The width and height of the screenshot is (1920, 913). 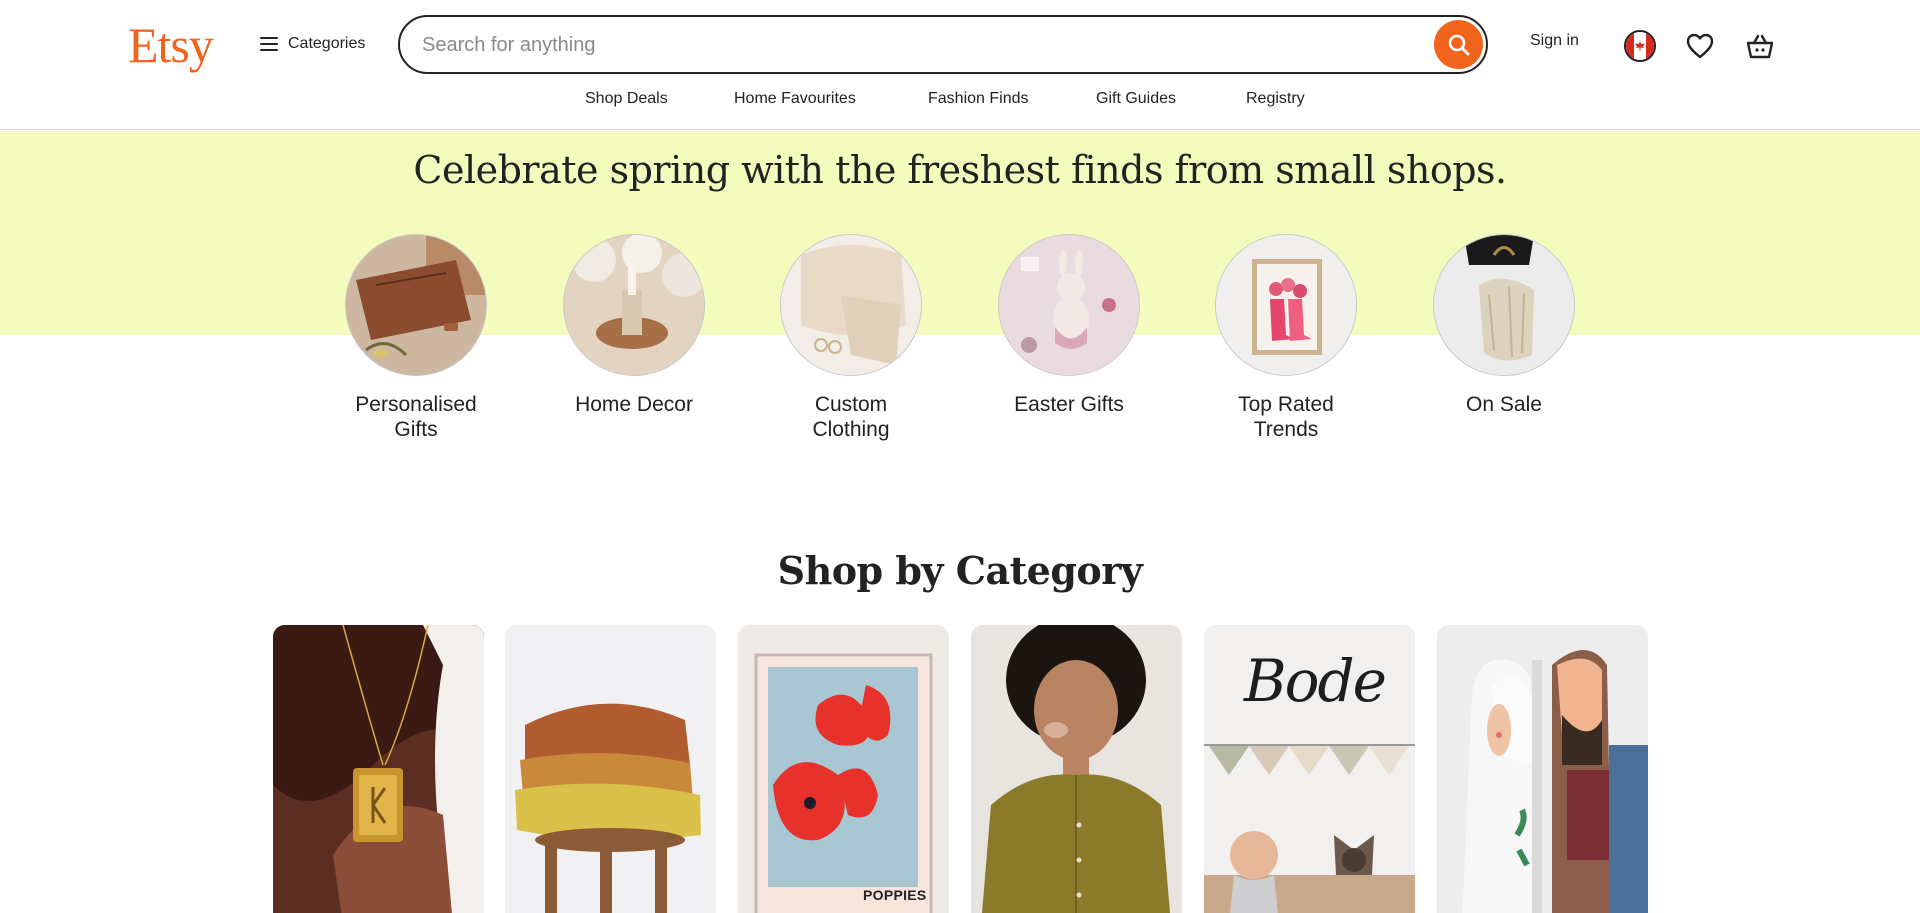 I want to click on nav-shop-deals: Shop Deals, so click(x=626, y=99).